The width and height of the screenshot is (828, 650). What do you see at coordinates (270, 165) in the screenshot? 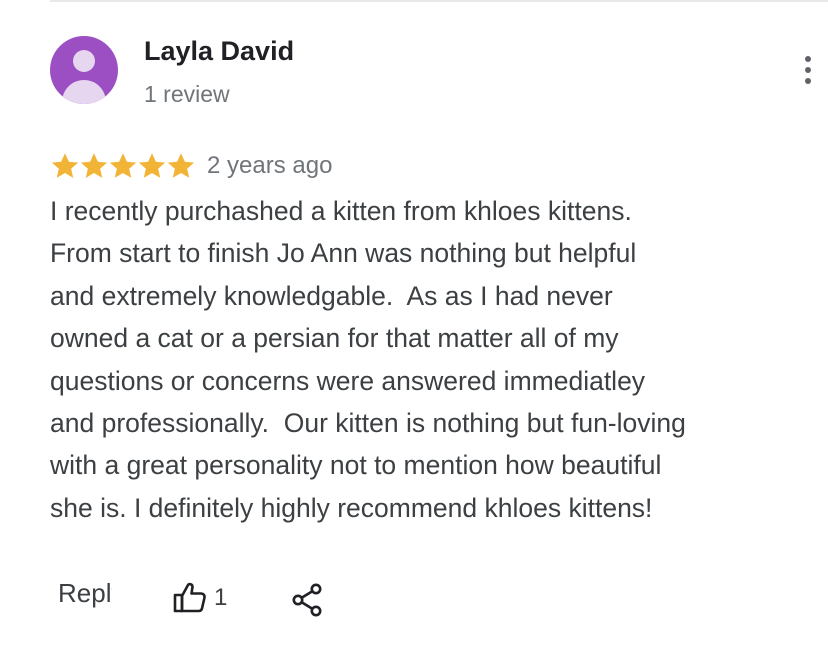
I see `review-date: 2 years ago` at bounding box center [270, 165].